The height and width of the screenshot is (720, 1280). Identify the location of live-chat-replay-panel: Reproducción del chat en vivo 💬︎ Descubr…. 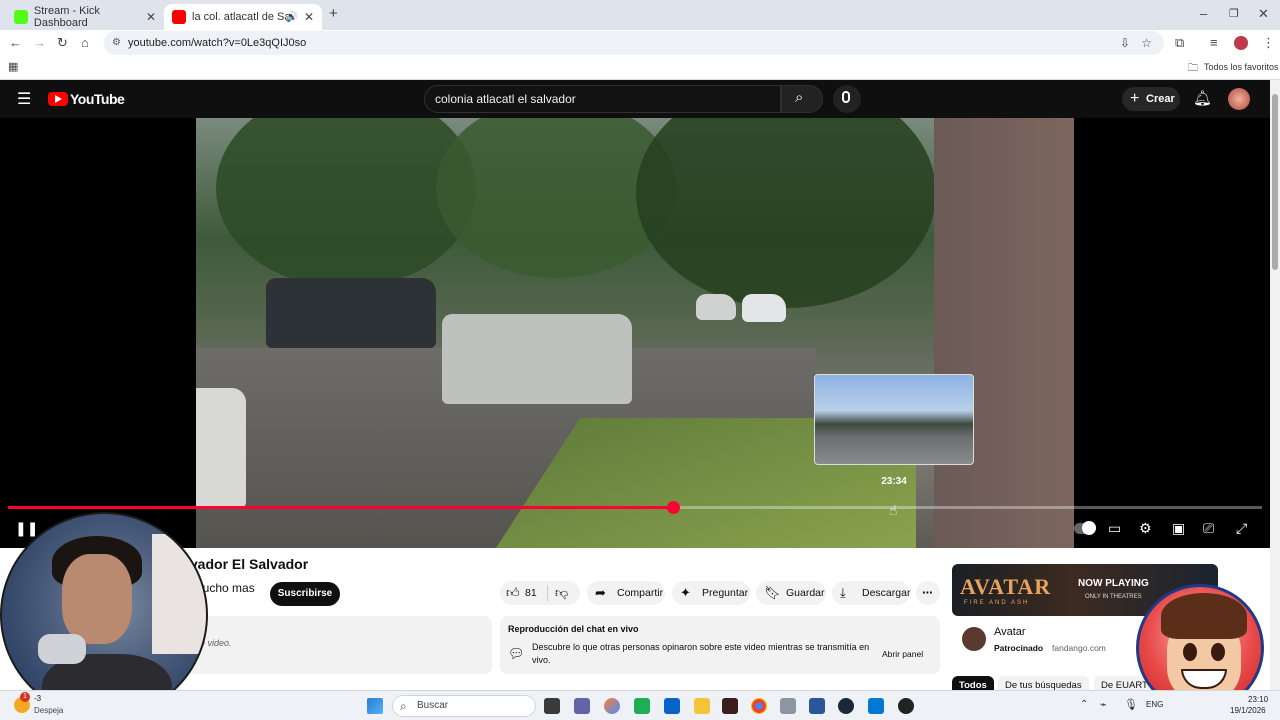
(720, 645).